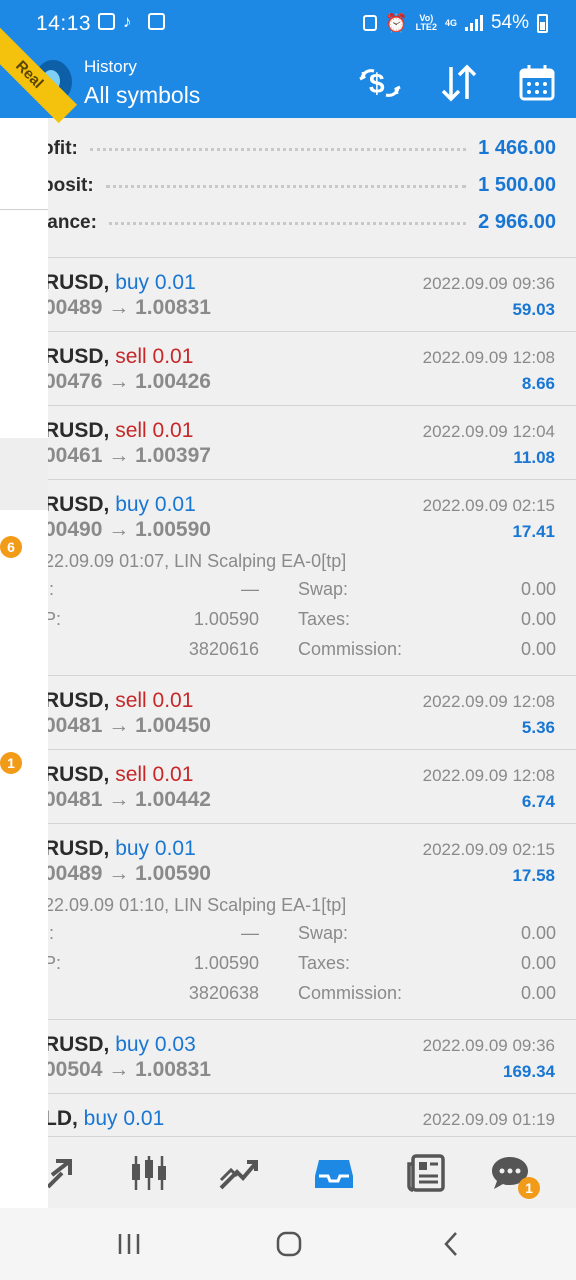  I want to click on trade-prices: 00490 → 1.00590, so click(129, 529).